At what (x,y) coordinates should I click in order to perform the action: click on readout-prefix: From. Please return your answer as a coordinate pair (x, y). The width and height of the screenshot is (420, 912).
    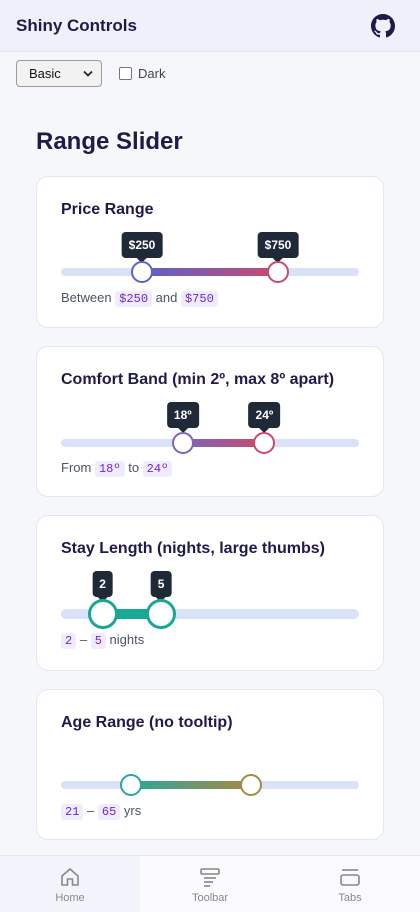
    Looking at the image, I should click on (76, 467).